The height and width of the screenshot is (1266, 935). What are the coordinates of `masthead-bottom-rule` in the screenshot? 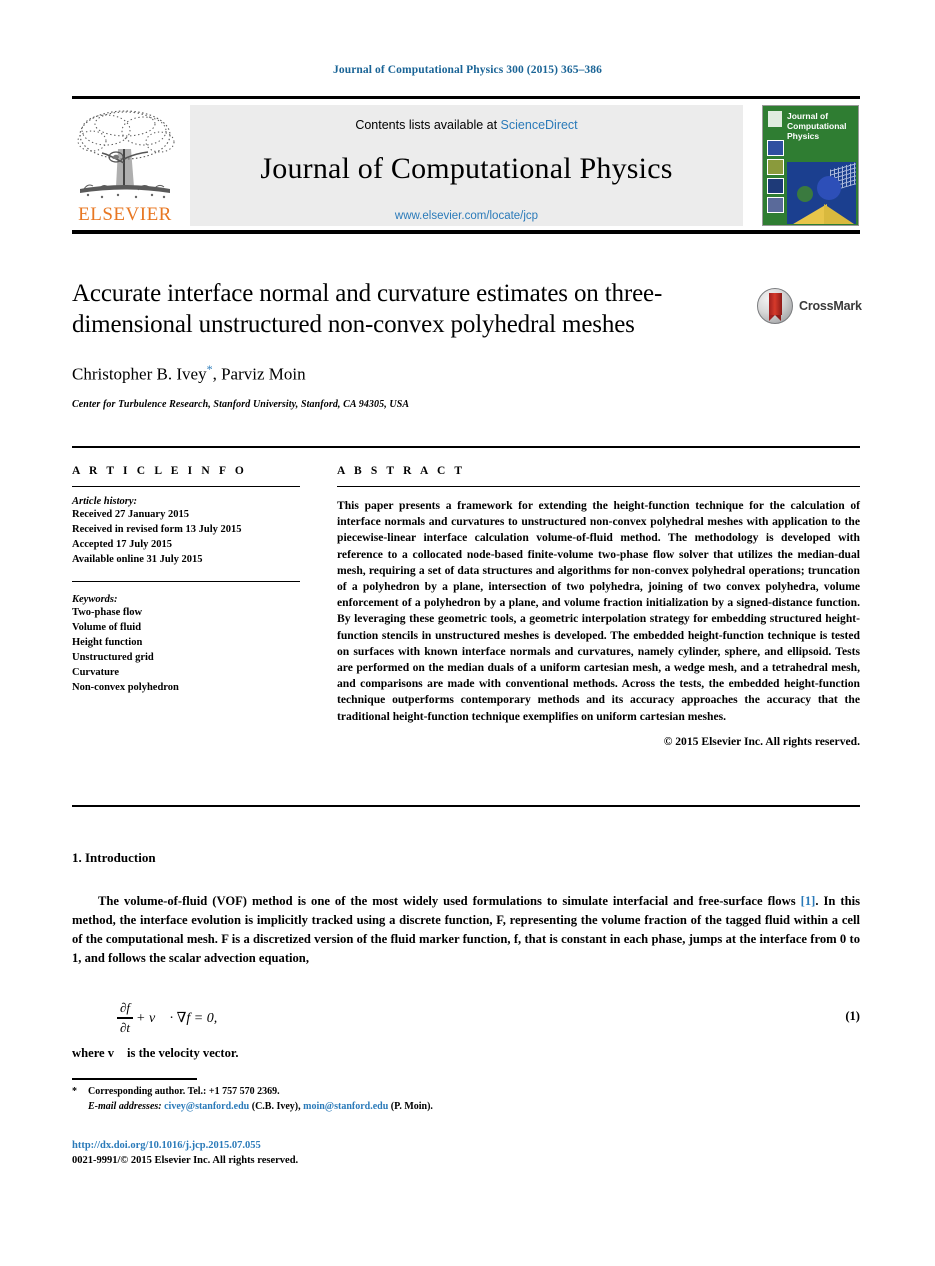 It's located at (466, 232).